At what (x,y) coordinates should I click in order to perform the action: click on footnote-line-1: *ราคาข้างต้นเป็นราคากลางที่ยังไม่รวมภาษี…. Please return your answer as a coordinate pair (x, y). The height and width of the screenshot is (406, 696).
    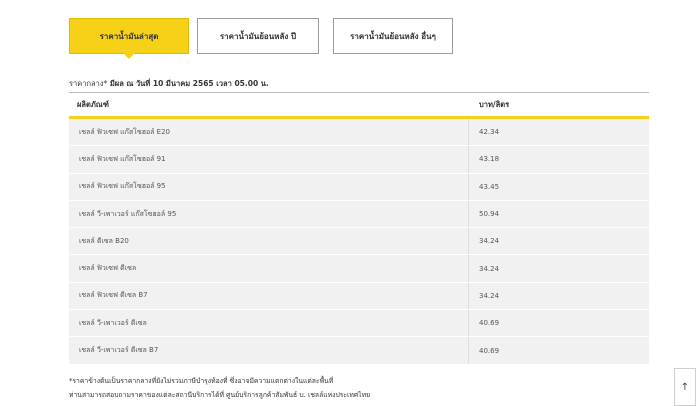
    Looking at the image, I should click on (201, 381).